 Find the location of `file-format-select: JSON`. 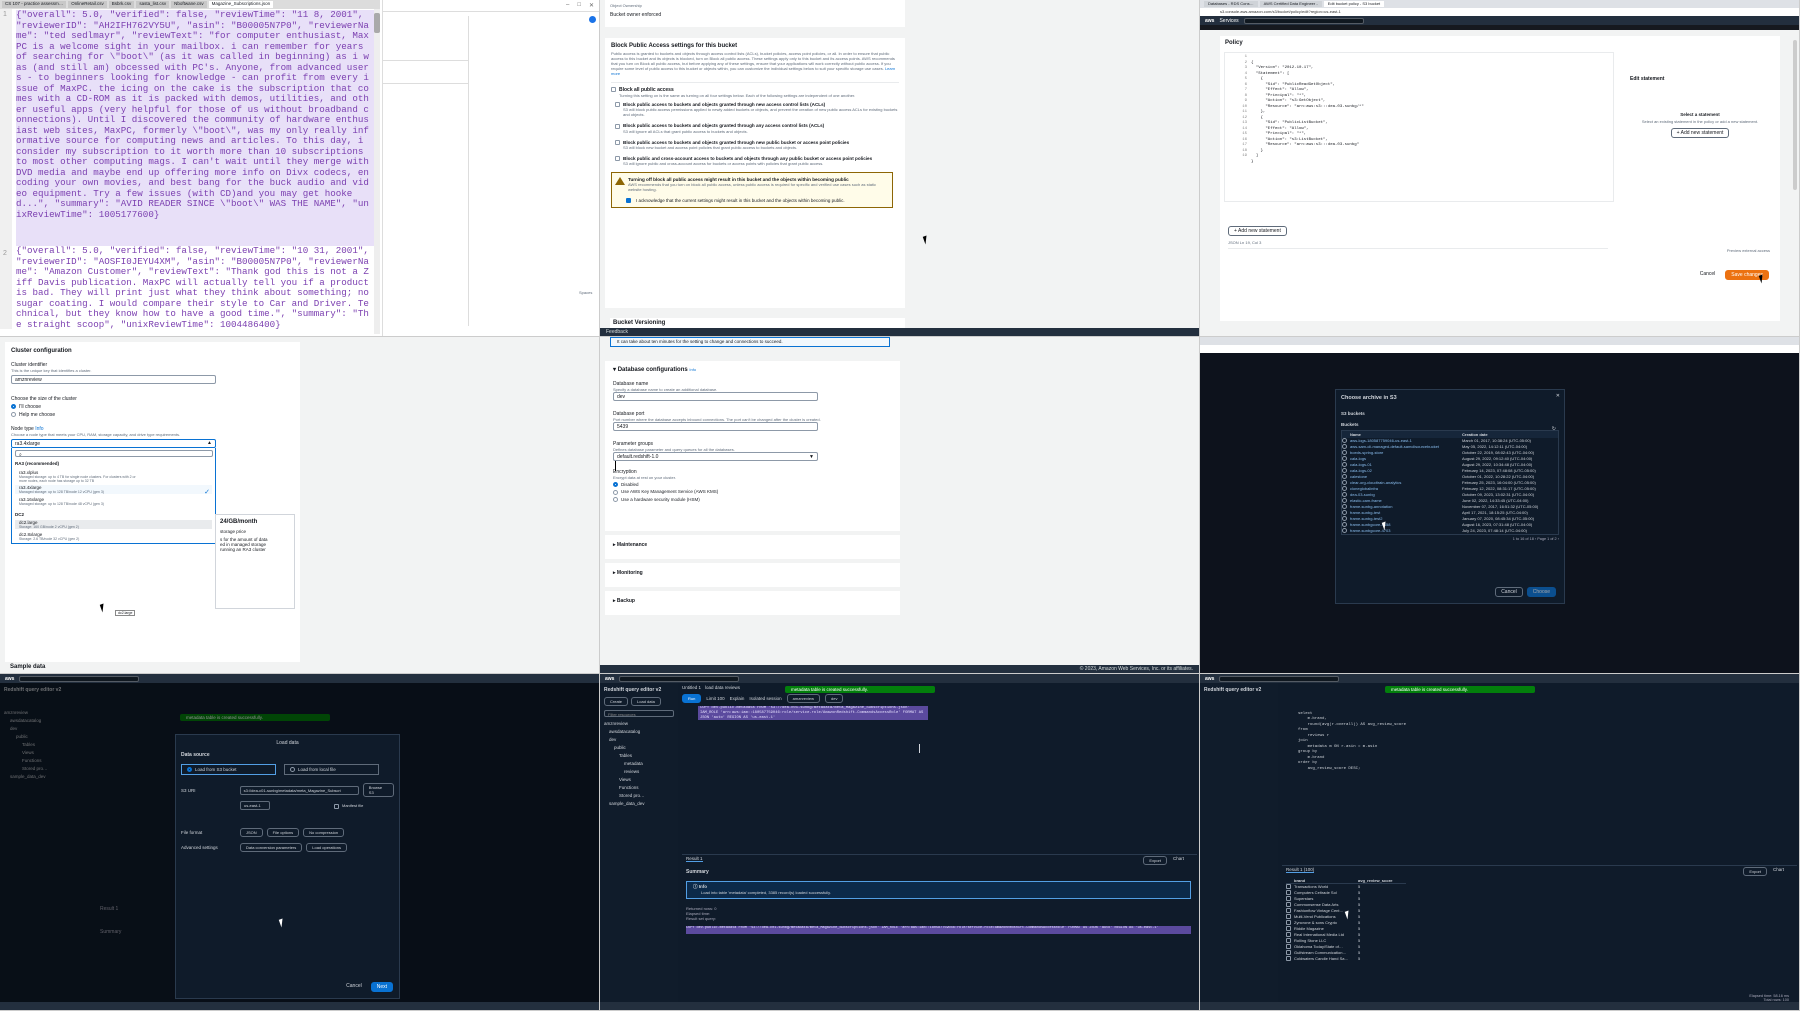

file-format-select: JSON is located at coordinates (251, 833).